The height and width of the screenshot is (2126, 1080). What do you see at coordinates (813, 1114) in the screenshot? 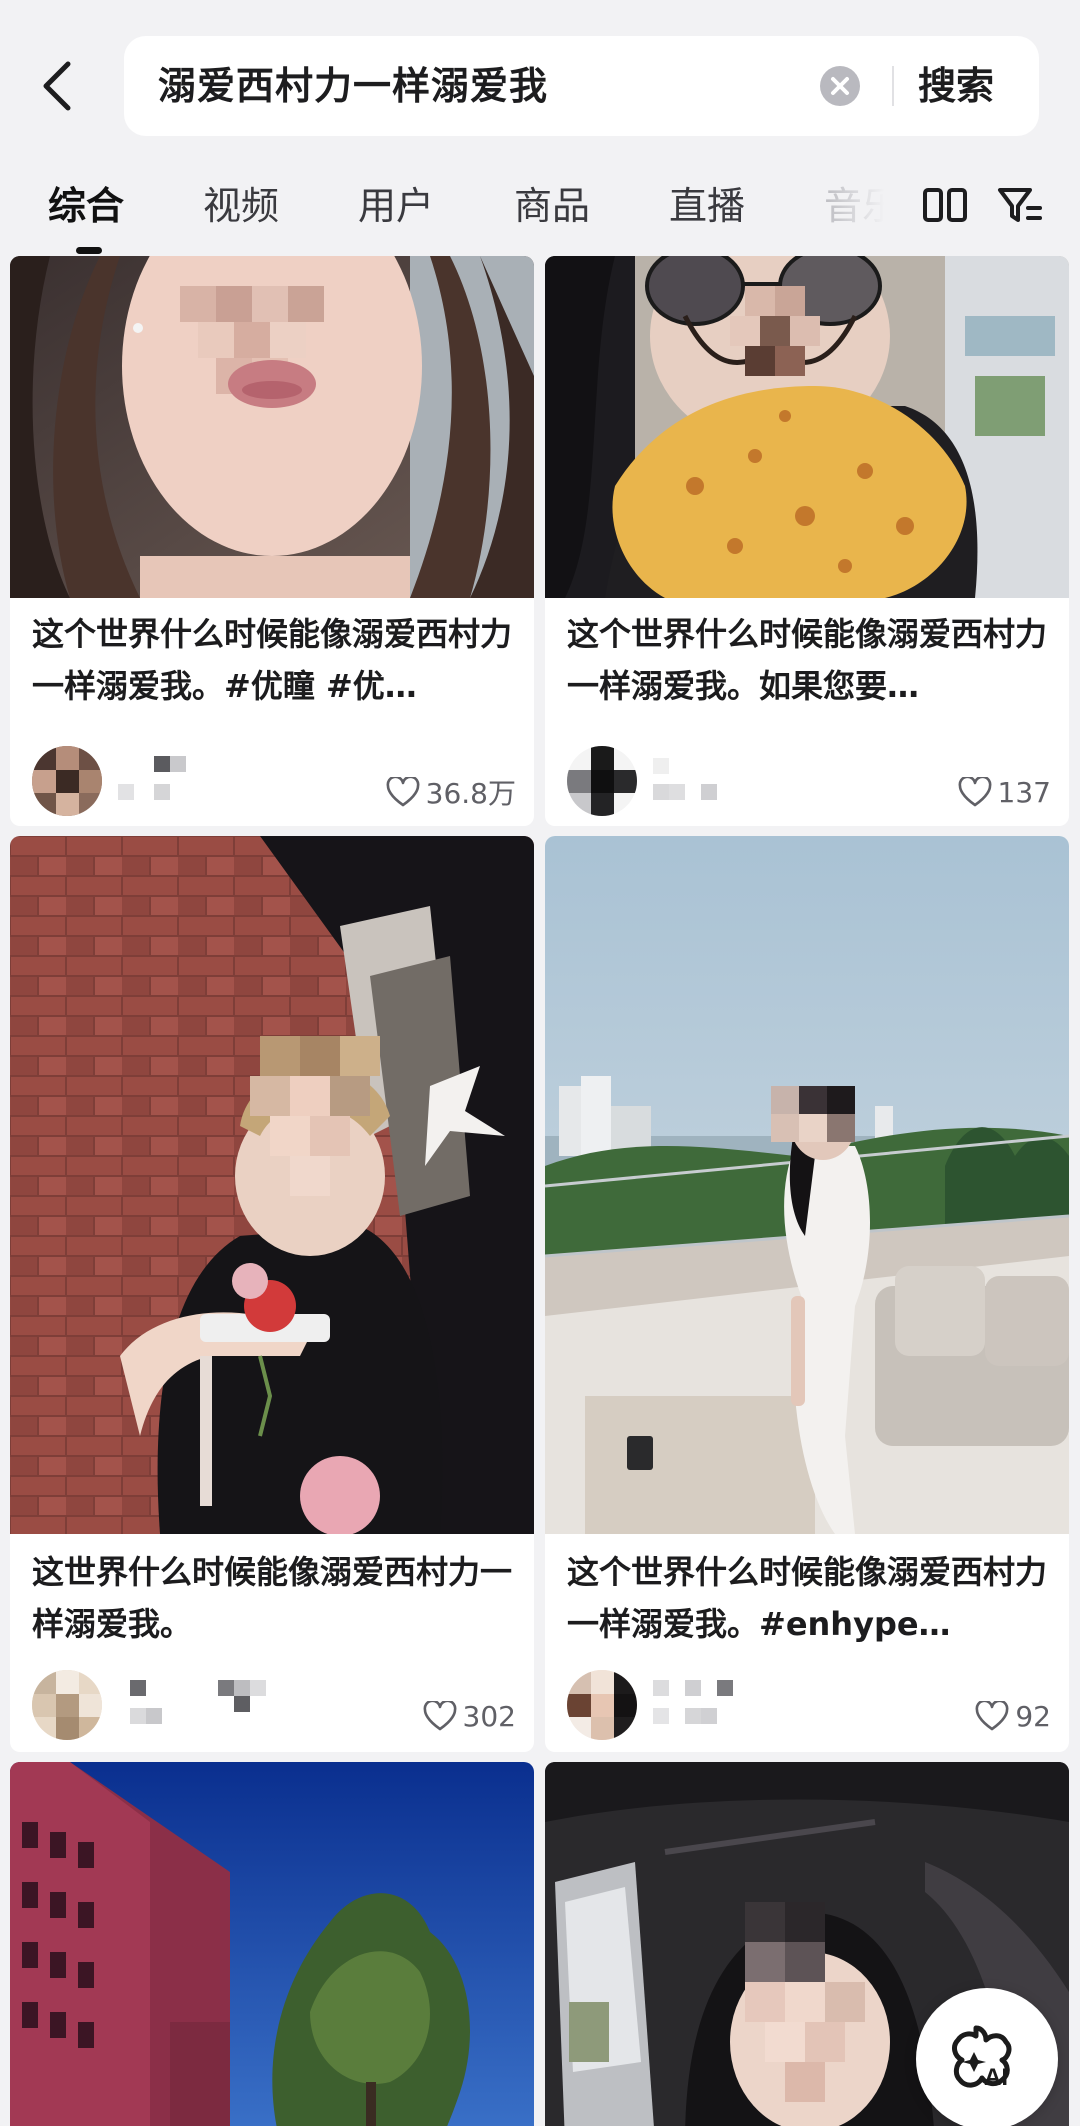
I see `mosaic-blur` at bounding box center [813, 1114].